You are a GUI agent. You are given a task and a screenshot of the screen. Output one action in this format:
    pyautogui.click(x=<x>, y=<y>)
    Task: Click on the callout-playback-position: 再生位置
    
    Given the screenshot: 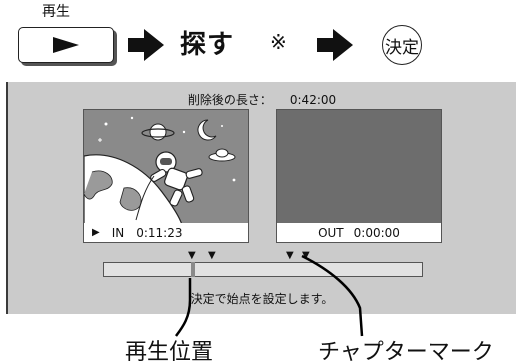 What is the action you would take?
    pyautogui.click(x=169, y=351)
    